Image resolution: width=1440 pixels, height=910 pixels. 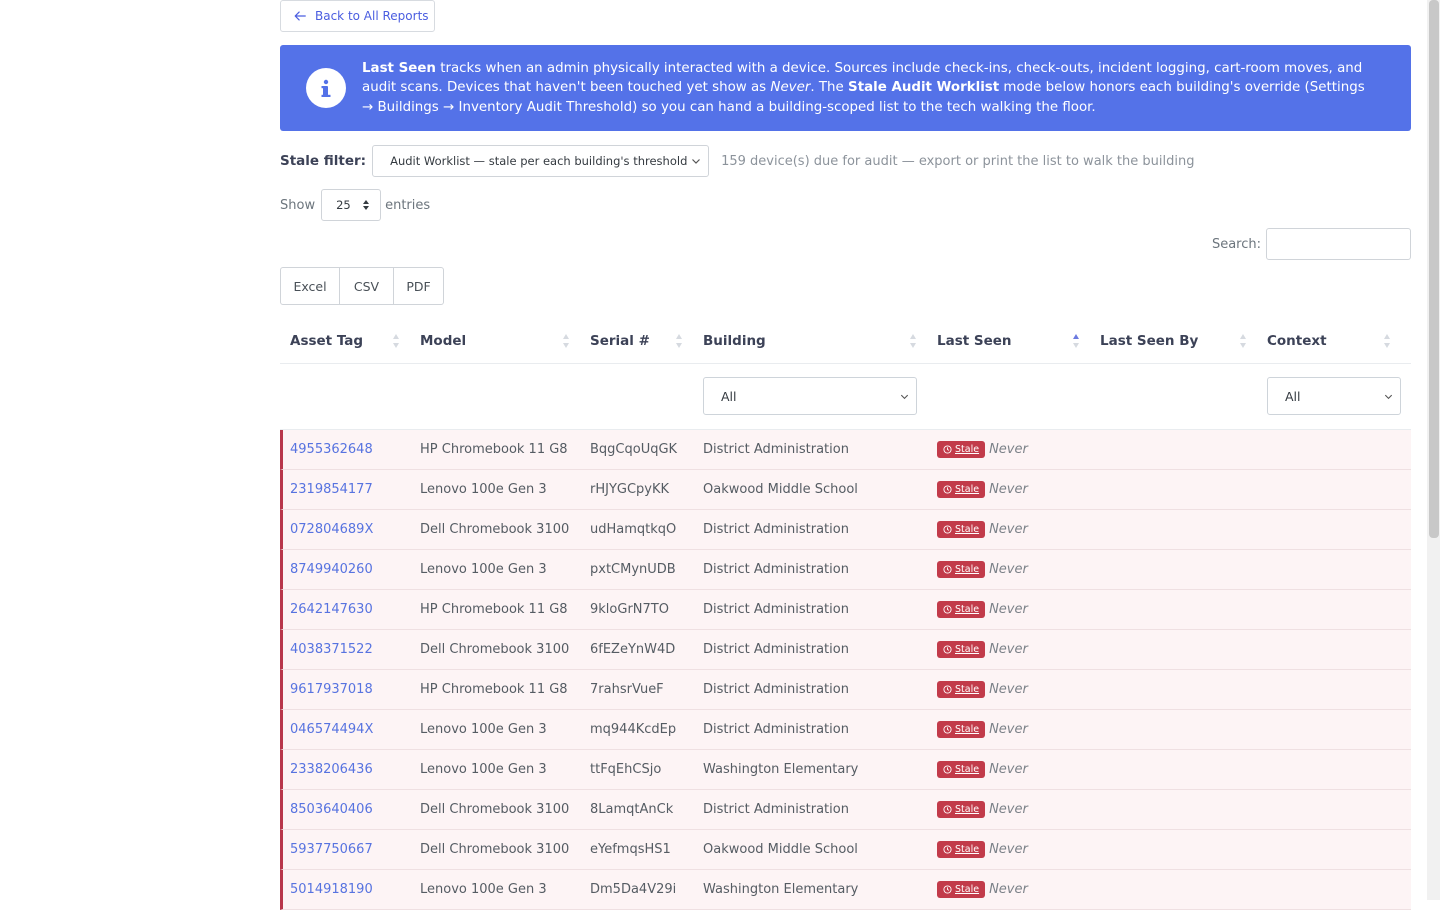 I want to click on asset-tag-cell: 2338206436, so click(x=346, y=769).